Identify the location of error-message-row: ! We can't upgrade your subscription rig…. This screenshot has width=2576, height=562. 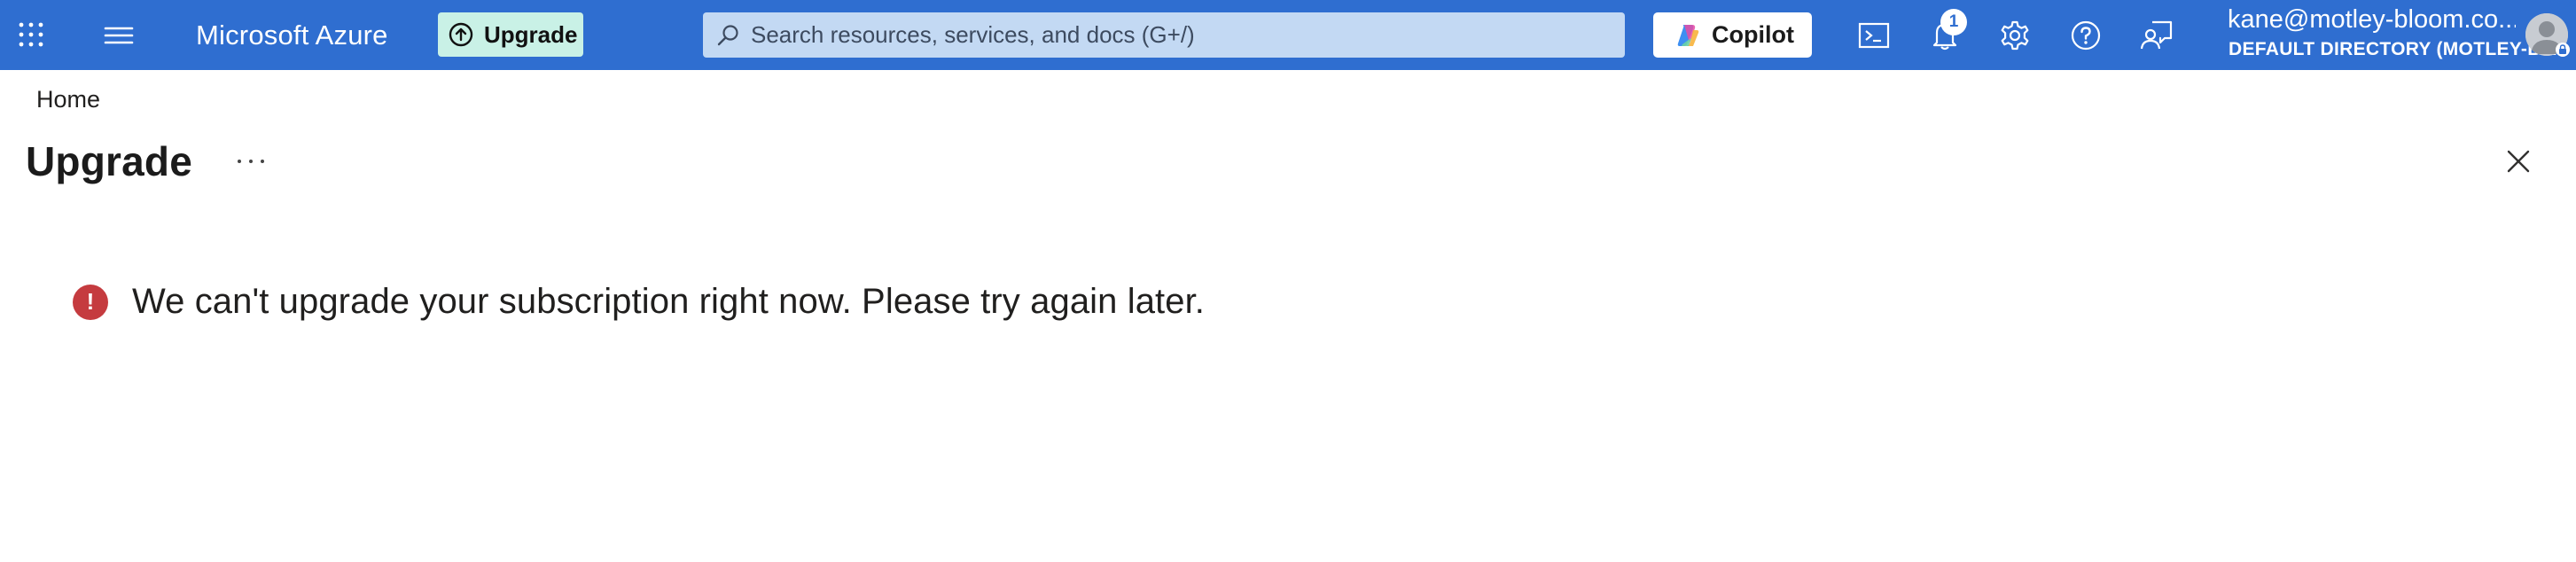
(639, 302).